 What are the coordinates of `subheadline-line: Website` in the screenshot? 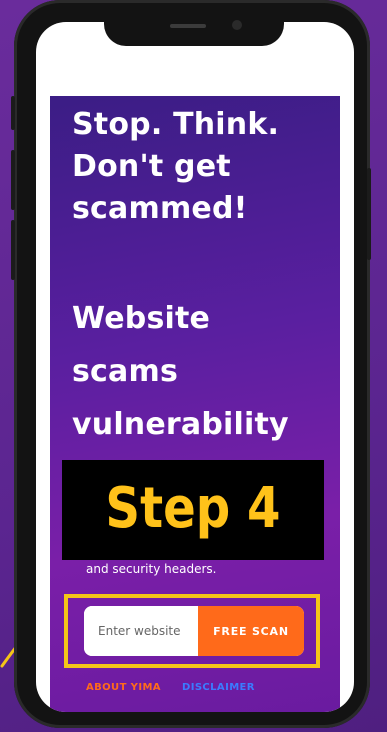 It's located at (141, 318).